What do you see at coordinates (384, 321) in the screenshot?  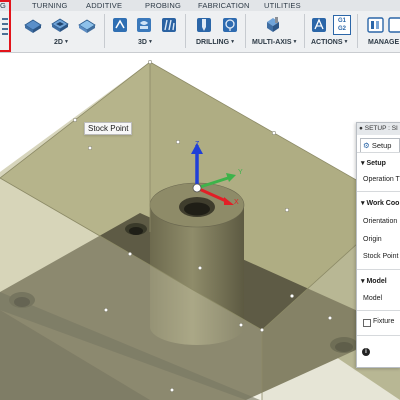 I see `fixture-label: Fixture` at bounding box center [384, 321].